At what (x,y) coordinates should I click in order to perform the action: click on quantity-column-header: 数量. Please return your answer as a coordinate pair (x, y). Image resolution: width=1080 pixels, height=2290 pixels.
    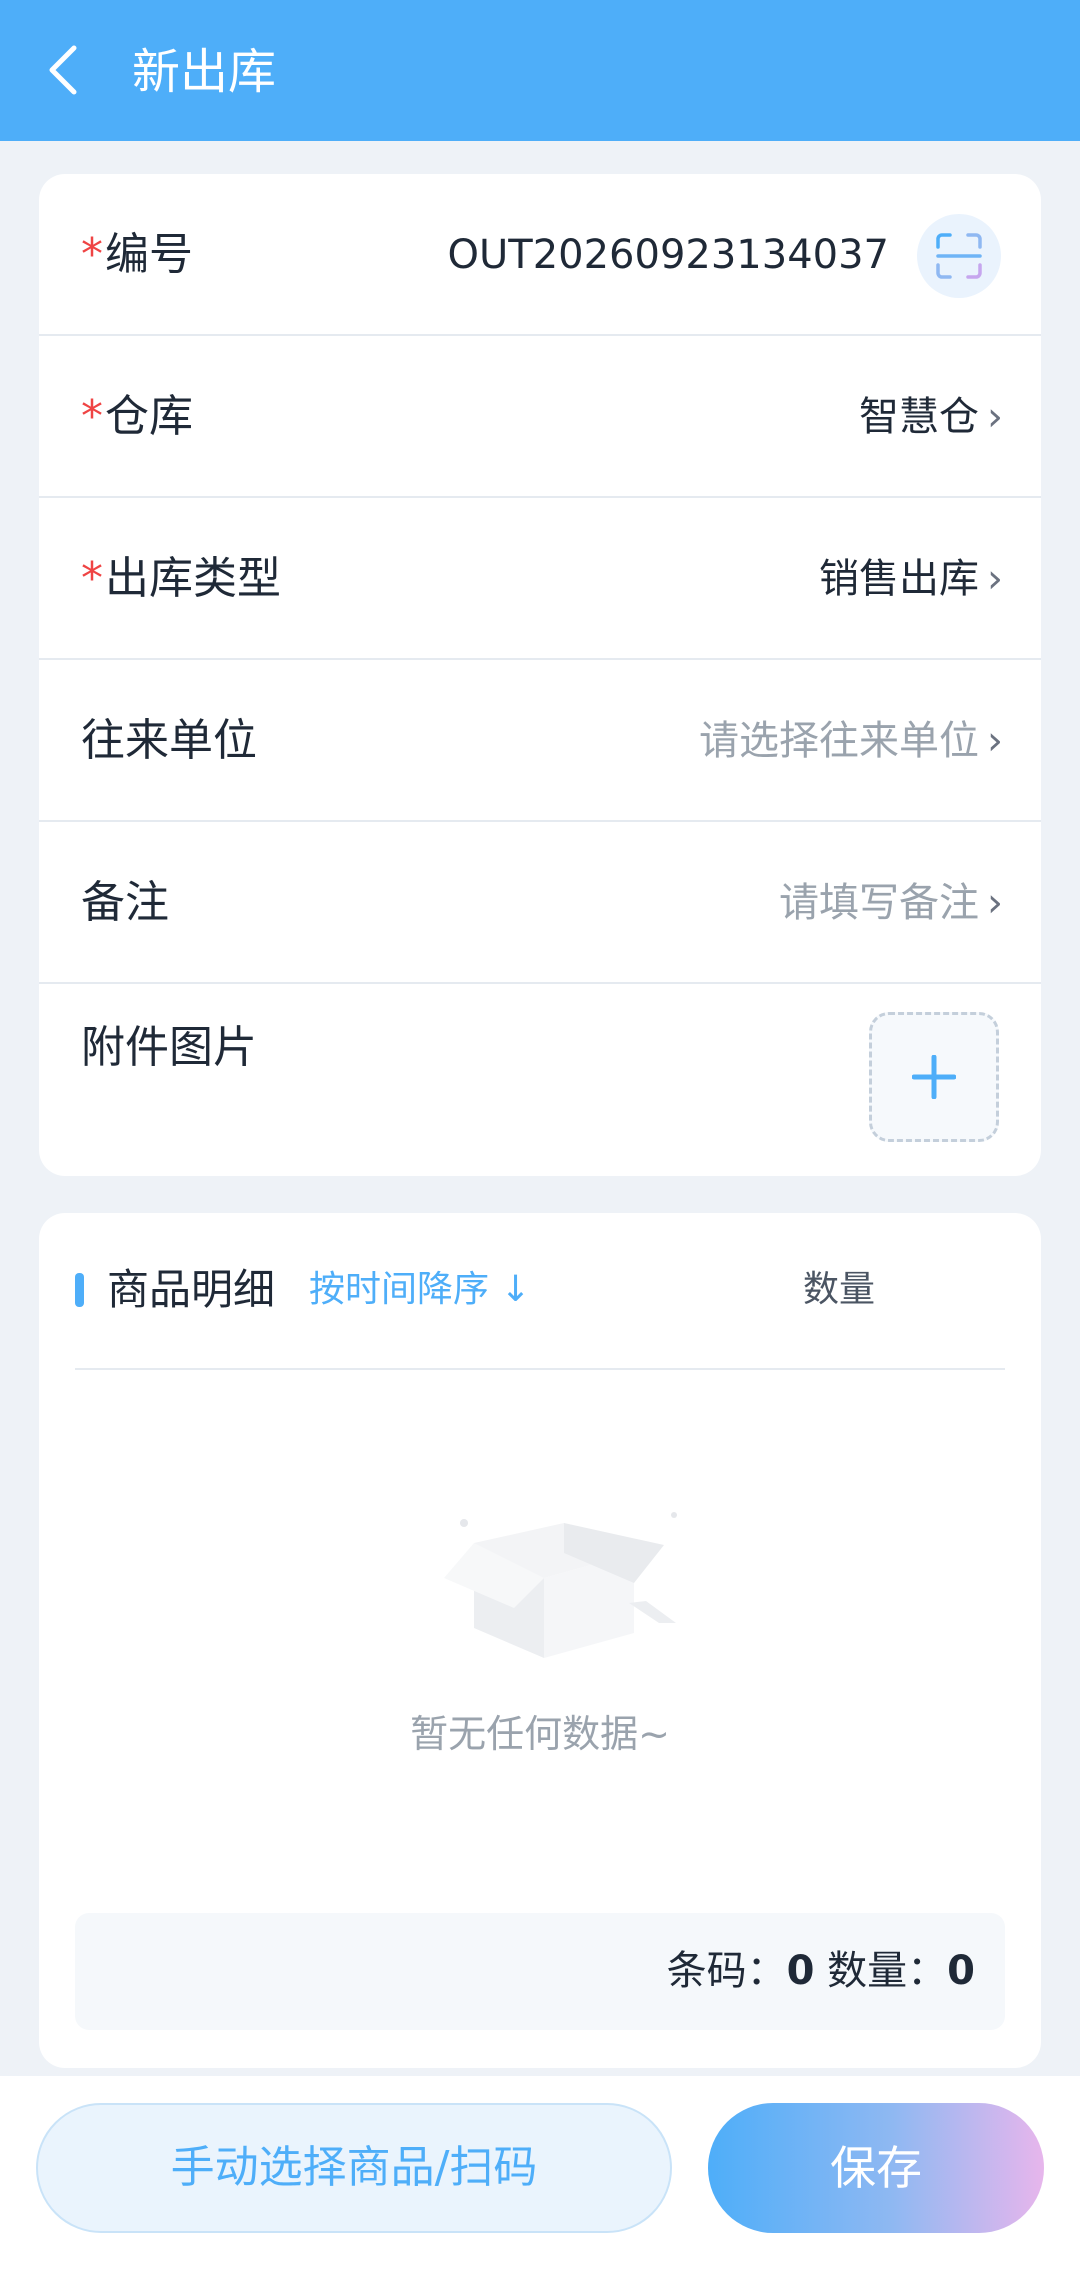
    Looking at the image, I should click on (839, 1289).